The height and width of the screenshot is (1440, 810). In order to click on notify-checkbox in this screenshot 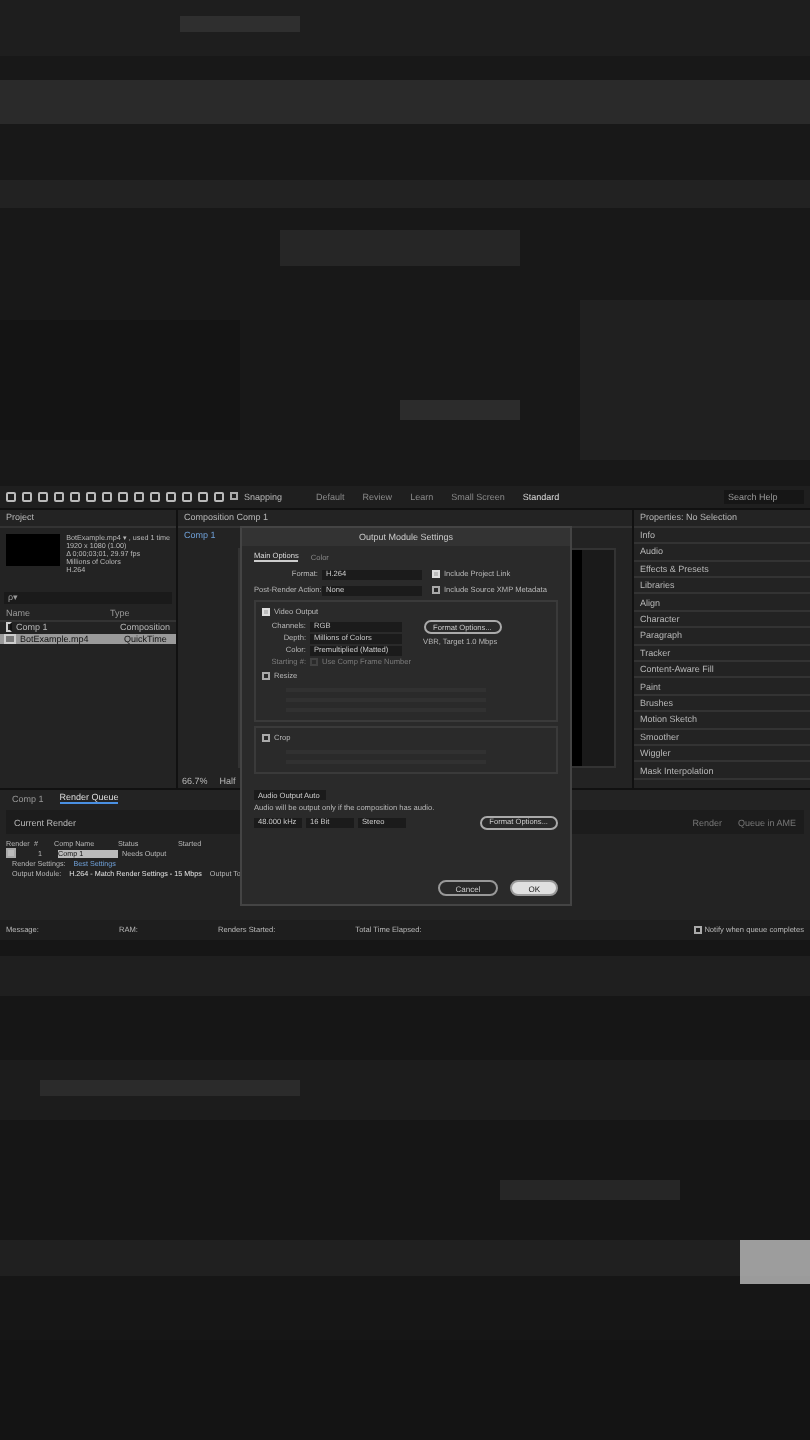, I will do `click(698, 930)`.